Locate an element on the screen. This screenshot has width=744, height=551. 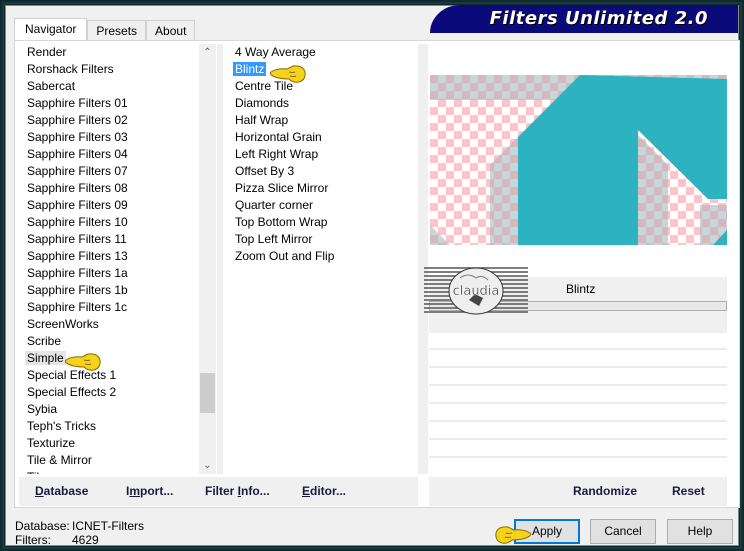
filter-item: Top Bottom Wrap is located at coordinates (323, 222).